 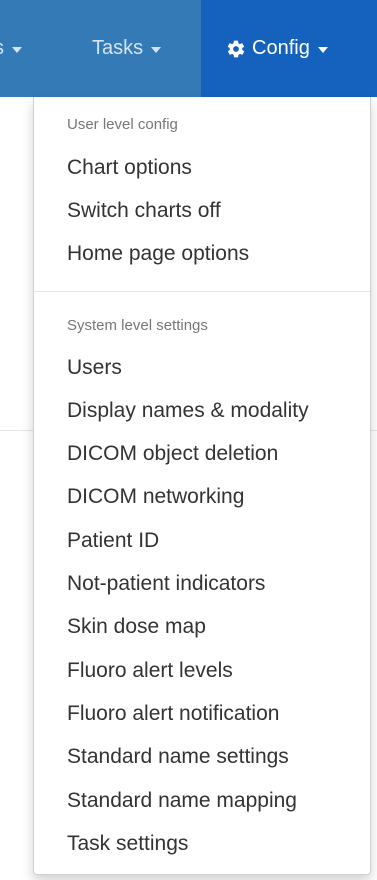 I want to click on menu-item-skin-dose-map: Skin dose map, so click(x=136, y=627).